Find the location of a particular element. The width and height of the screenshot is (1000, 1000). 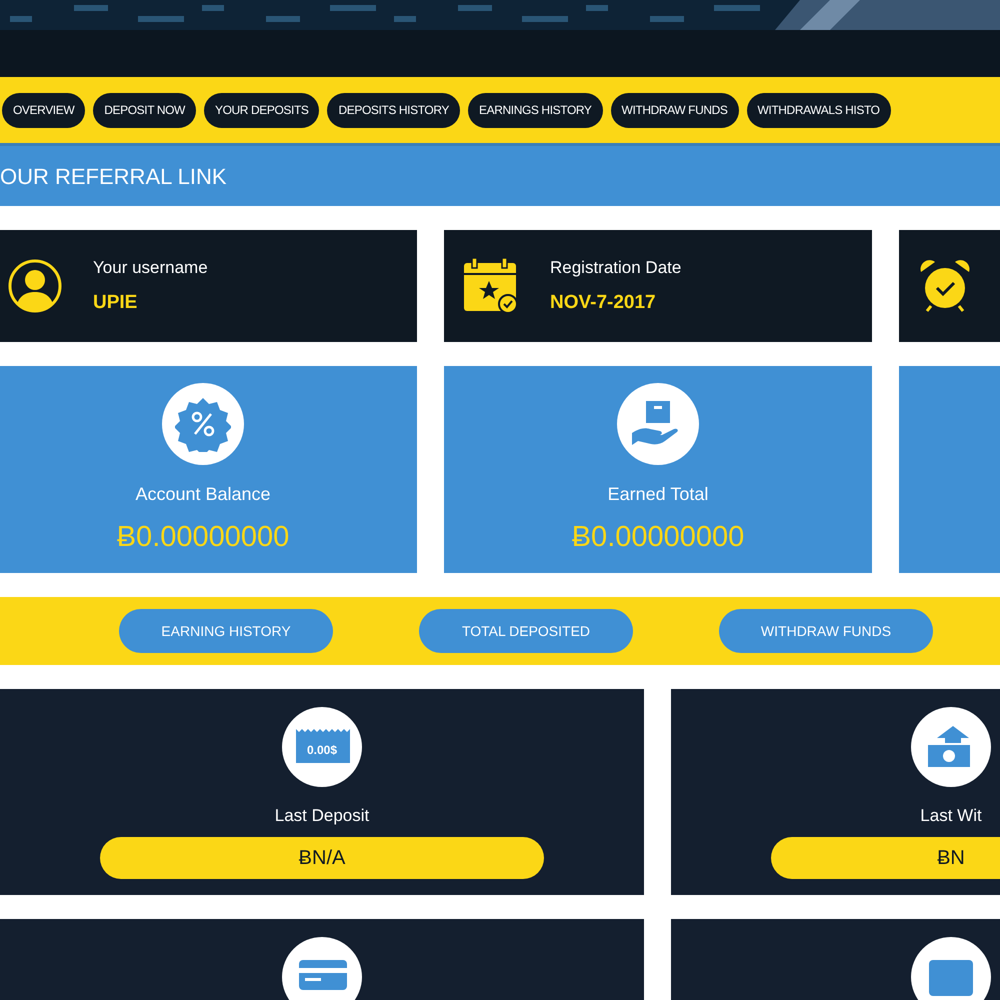

stat-label: Last Deposit is located at coordinates (322, 816).